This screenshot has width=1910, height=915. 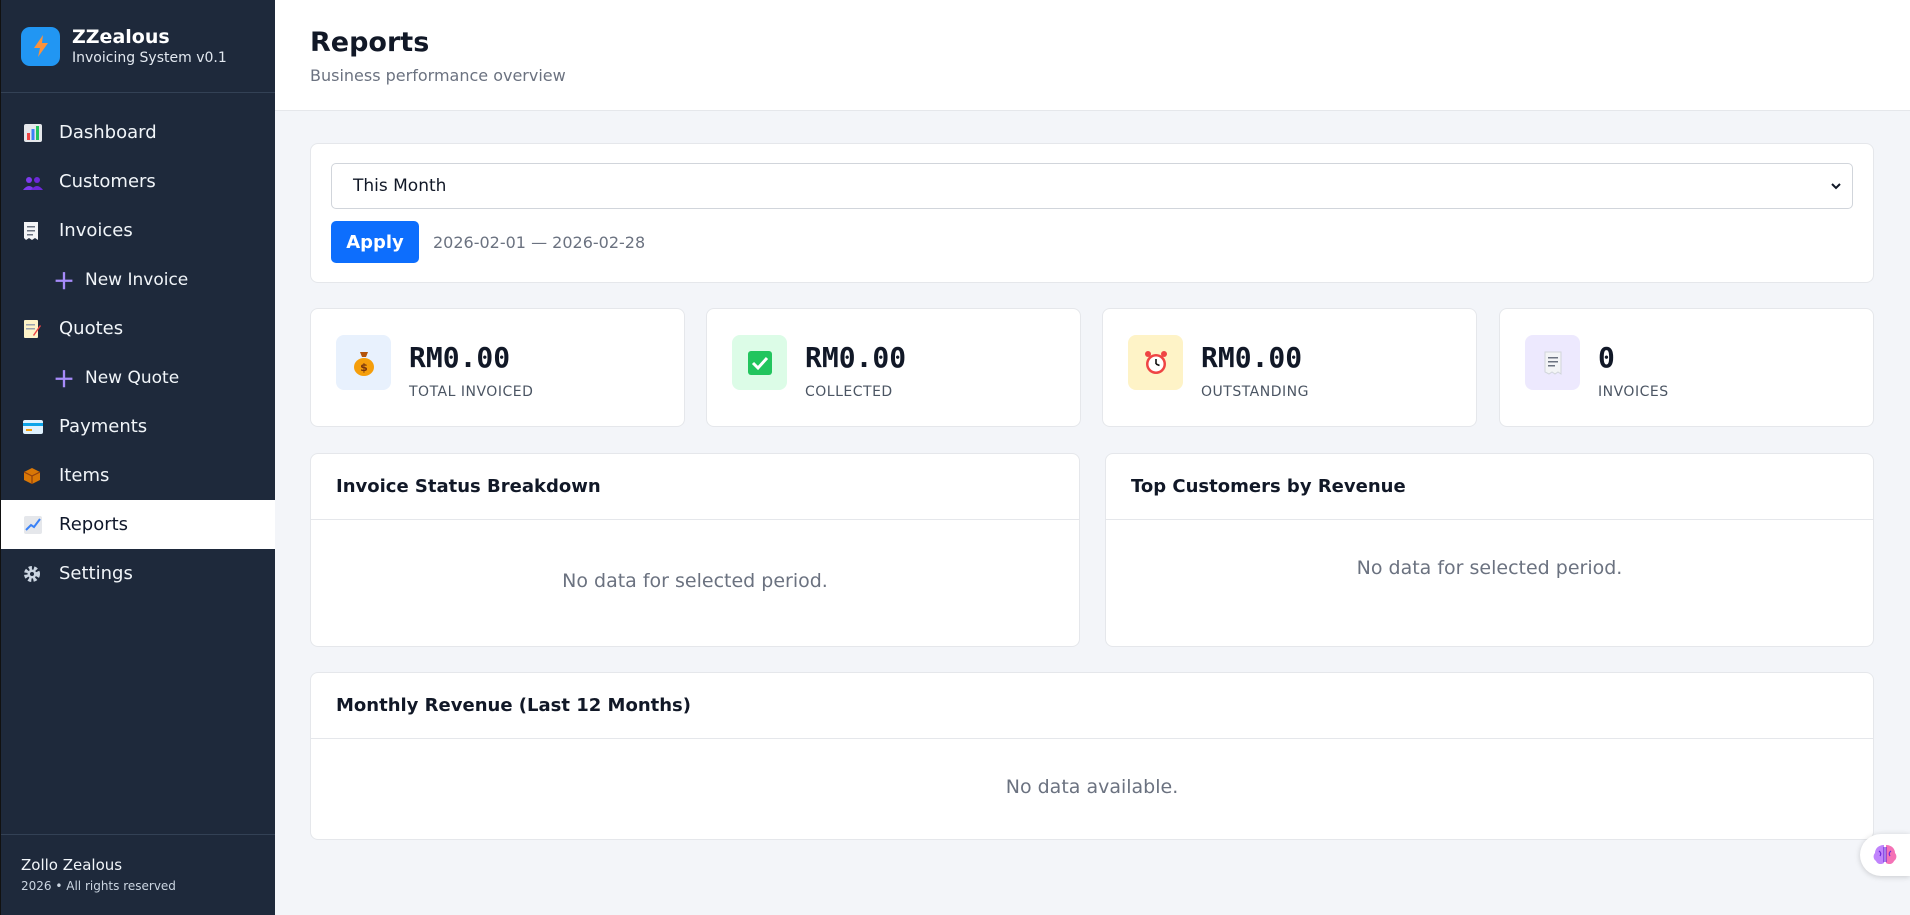 What do you see at coordinates (1489, 487) in the screenshot?
I see `panel-title: Top Customers by Revenue` at bounding box center [1489, 487].